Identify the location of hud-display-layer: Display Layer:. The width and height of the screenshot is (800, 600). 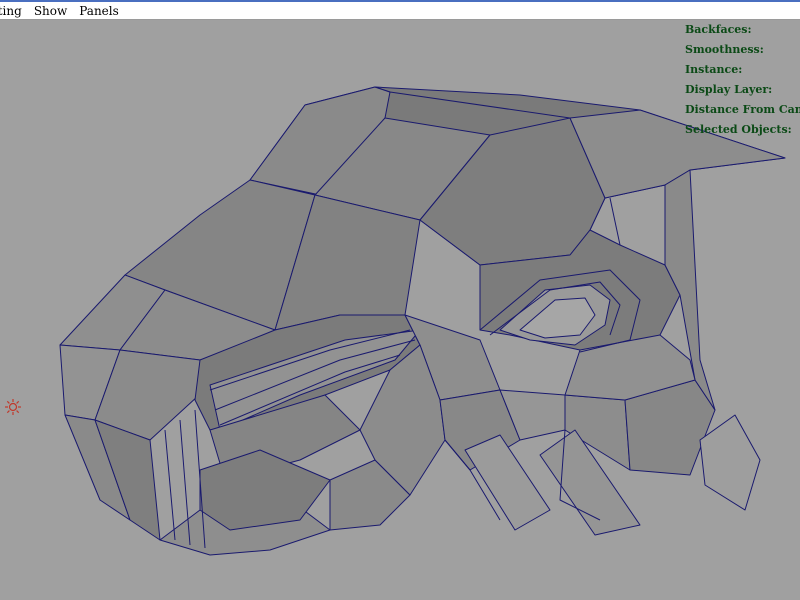
(729, 89).